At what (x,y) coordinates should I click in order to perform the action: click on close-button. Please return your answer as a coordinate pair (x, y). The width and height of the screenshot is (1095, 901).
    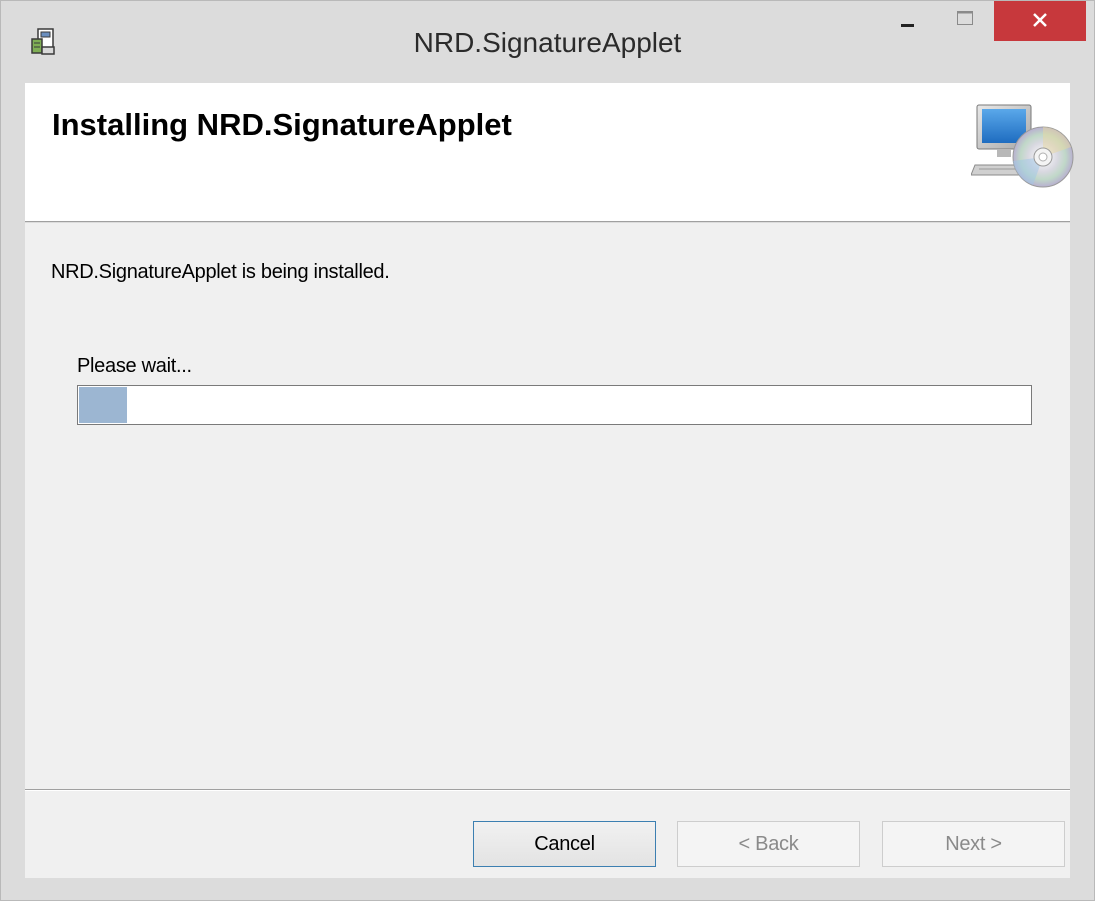
    Looking at the image, I should click on (1040, 21).